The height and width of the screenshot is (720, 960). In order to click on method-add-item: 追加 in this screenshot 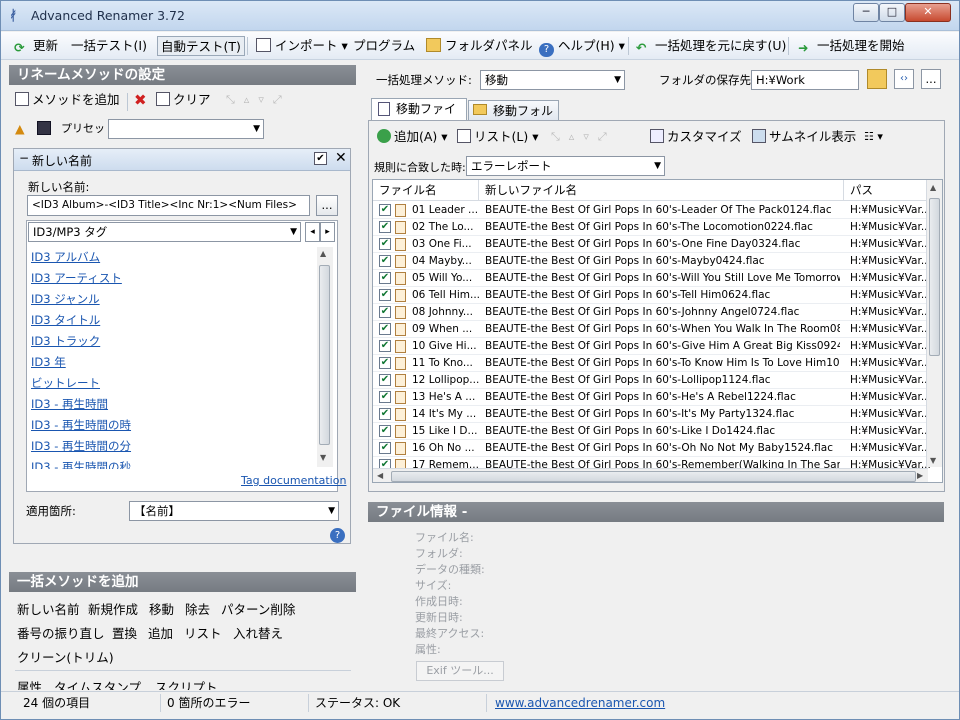, I will do `click(160, 632)`.